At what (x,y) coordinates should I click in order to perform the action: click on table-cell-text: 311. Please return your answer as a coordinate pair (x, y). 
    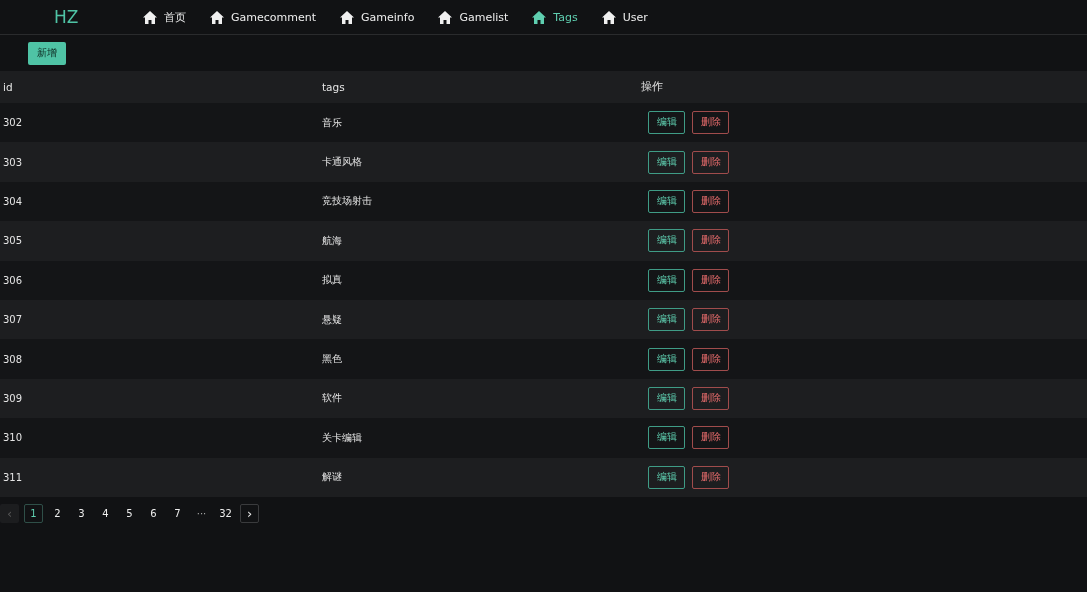
    Looking at the image, I should click on (13, 477).